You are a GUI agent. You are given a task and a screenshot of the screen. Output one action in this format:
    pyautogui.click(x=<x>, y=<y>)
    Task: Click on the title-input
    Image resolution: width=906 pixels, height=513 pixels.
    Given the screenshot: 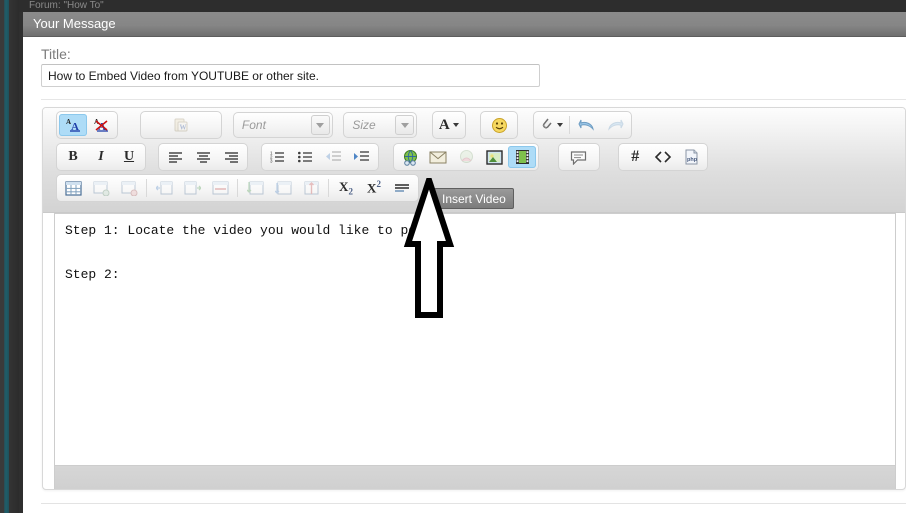 What is the action you would take?
    pyautogui.click(x=290, y=75)
    